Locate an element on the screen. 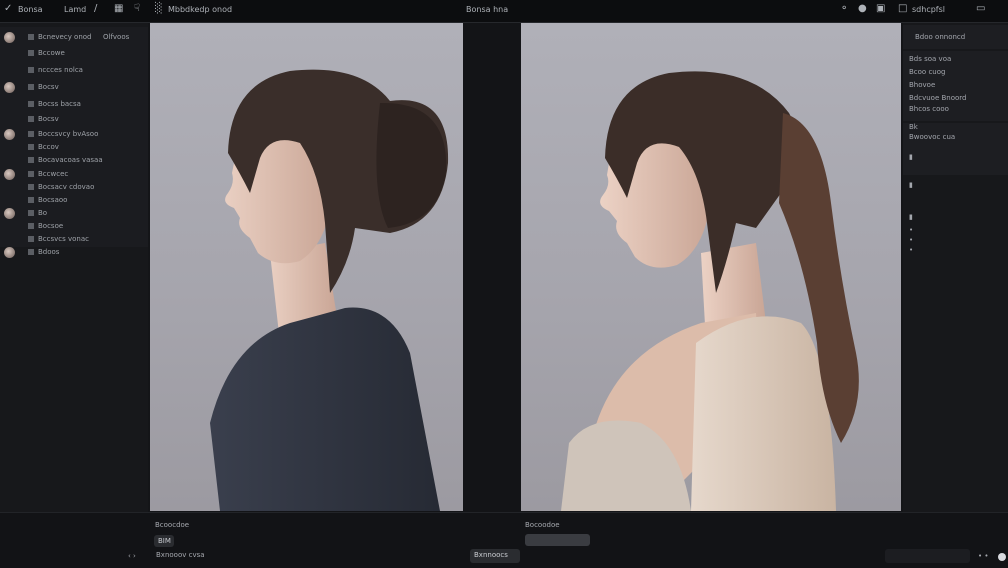  layer-label: Bdoos is located at coordinates (49, 252).